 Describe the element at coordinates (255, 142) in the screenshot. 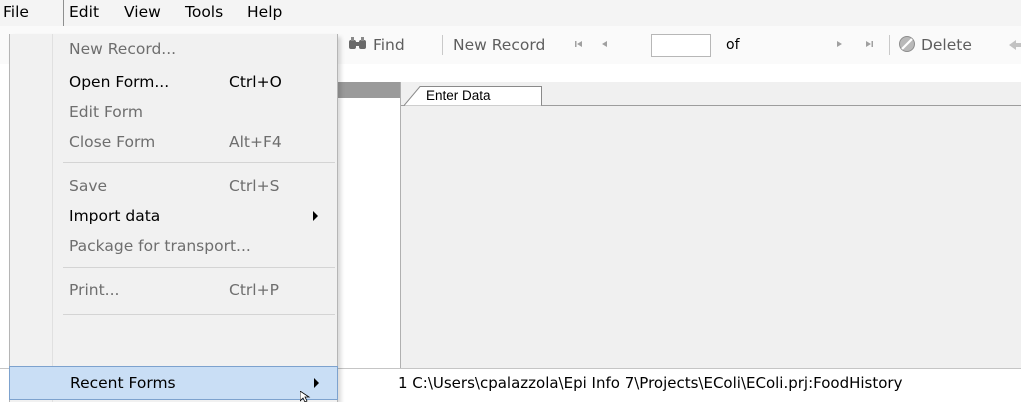

I see `menu-item-shortcut: Alt+F4` at that location.